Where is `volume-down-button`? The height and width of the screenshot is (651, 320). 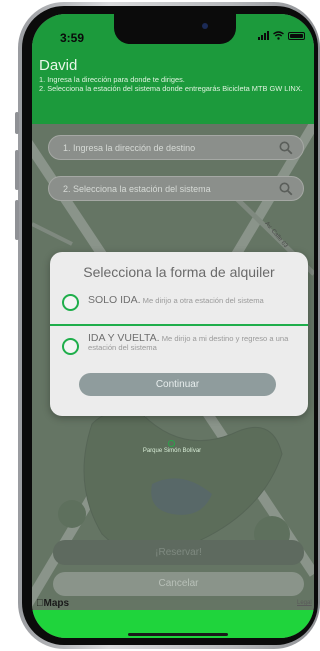
volume-down-button is located at coordinates (17, 220).